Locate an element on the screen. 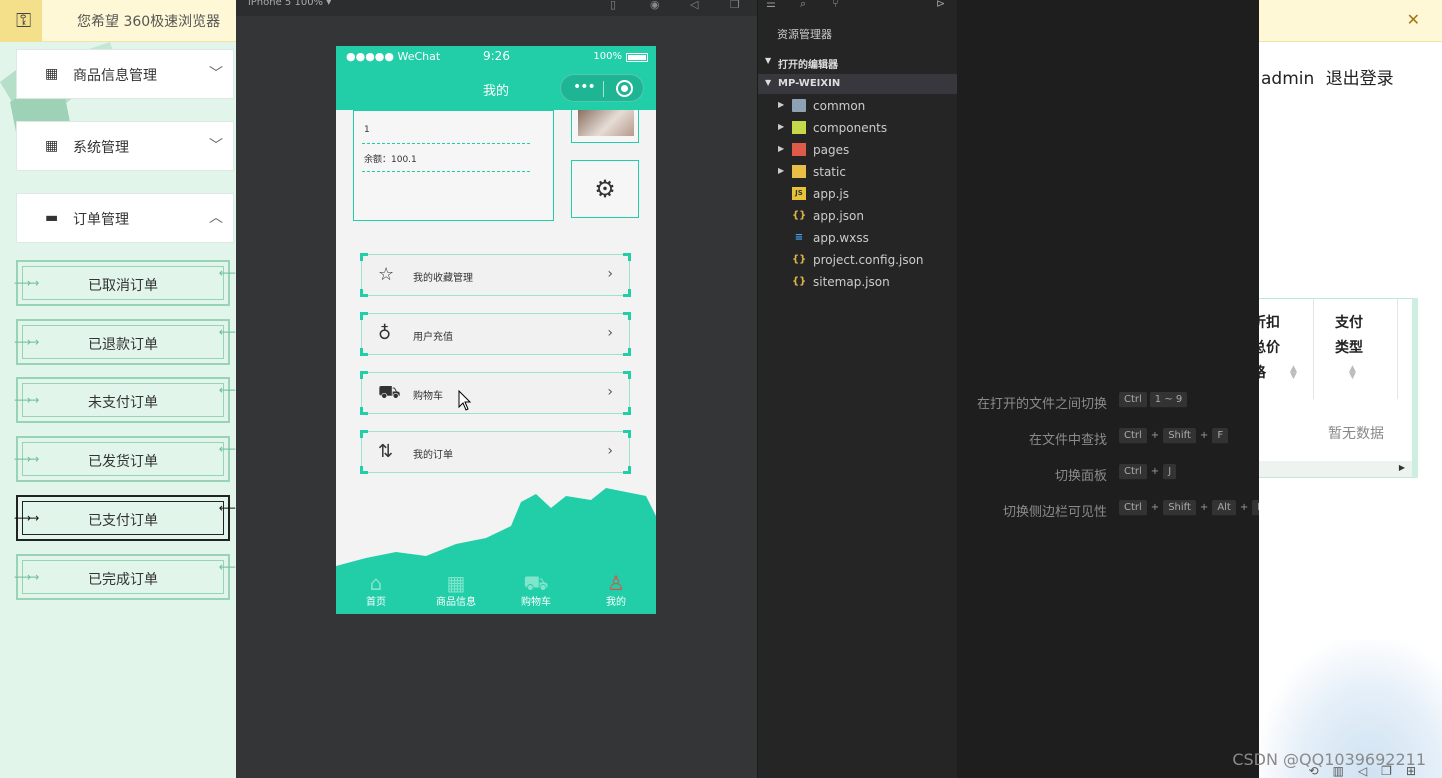  list-icon: ☰ is located at coordinates (771, 5).